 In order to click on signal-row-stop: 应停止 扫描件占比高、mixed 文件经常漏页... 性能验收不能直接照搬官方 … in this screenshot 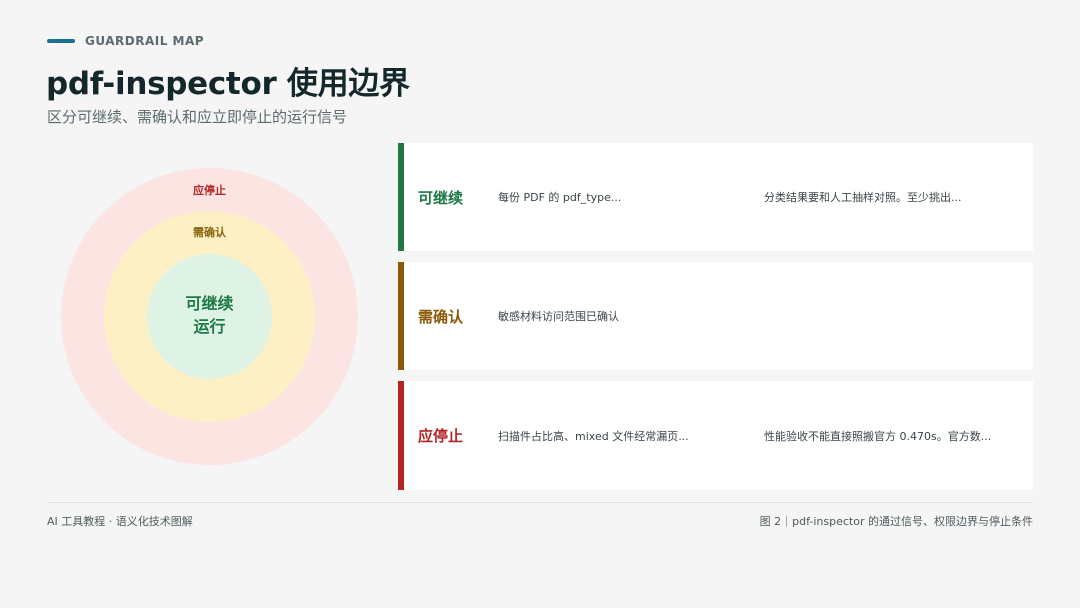, I will do `click(715, 435)`.